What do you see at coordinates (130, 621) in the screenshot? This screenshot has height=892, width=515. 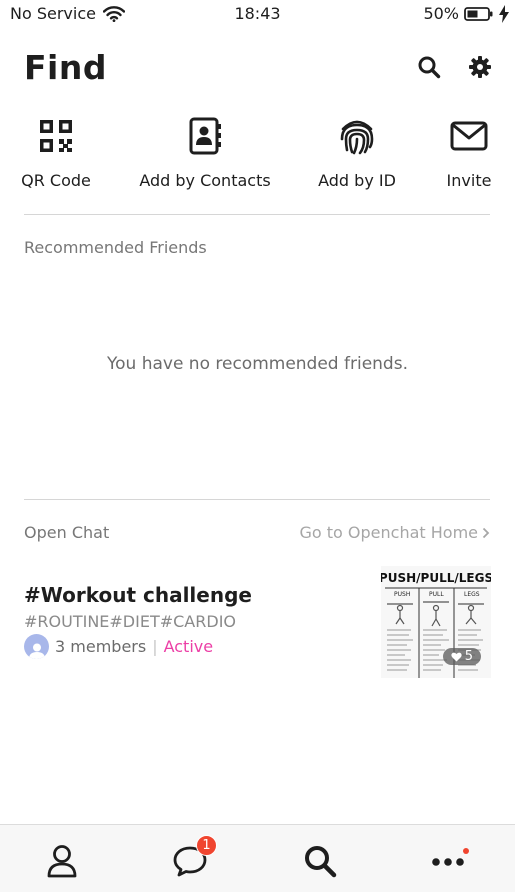 I see `chat-tags: #ROUTINE#DIET#CARDIO` at bounding box center [130, 621].